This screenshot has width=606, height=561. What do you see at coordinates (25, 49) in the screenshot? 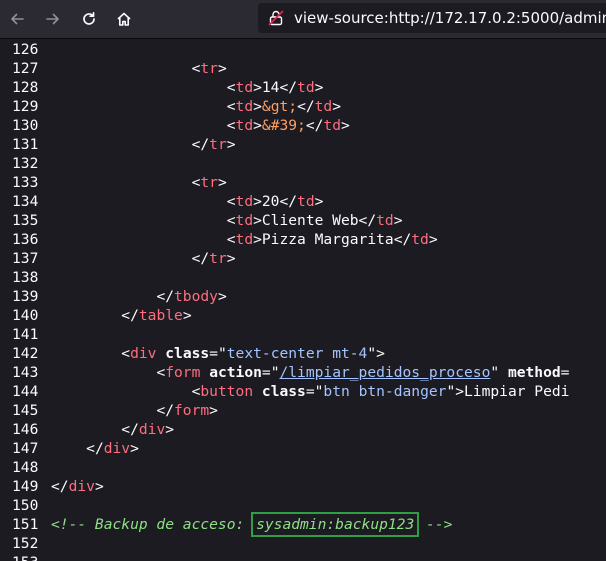
I see `line-number: 126` at bounding box center [25, 49].